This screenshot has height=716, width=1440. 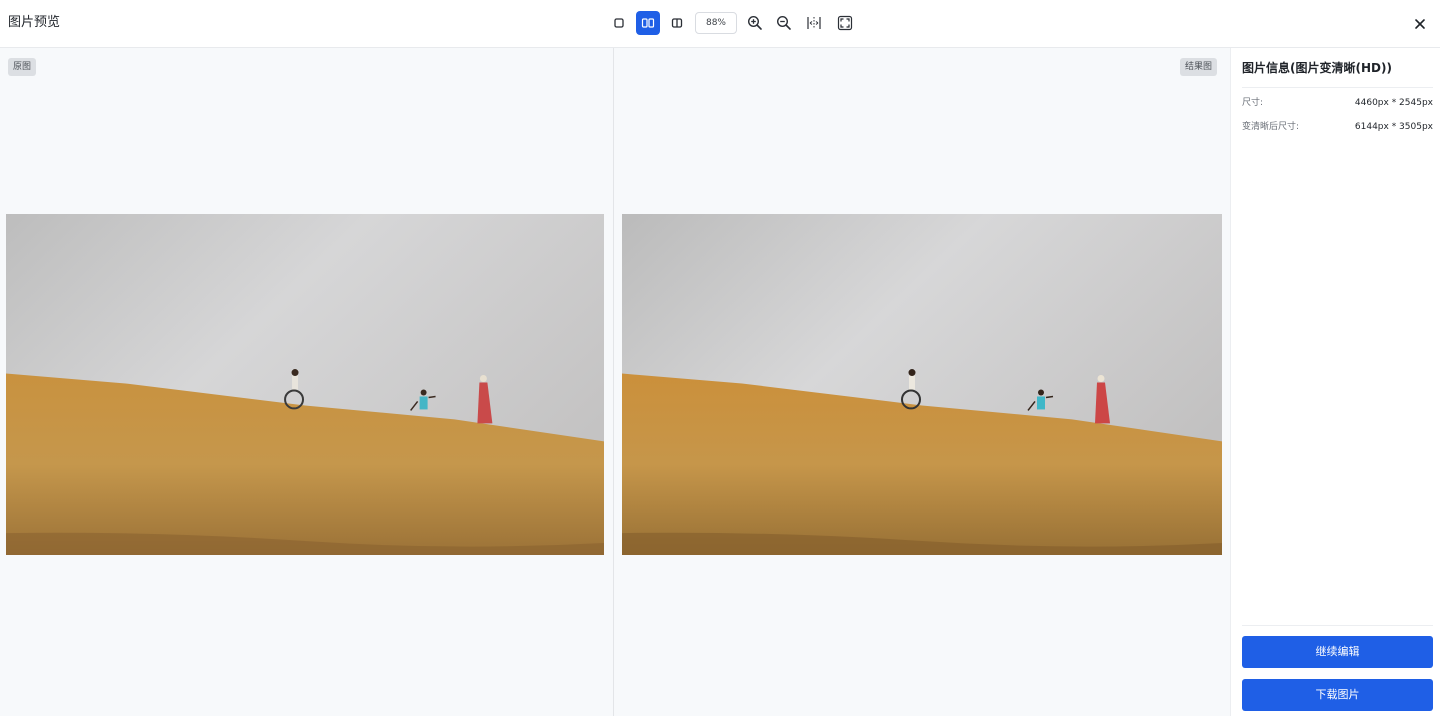 I want to click on size-value: 4460px * 2545px, so click(x=1393, y=103).